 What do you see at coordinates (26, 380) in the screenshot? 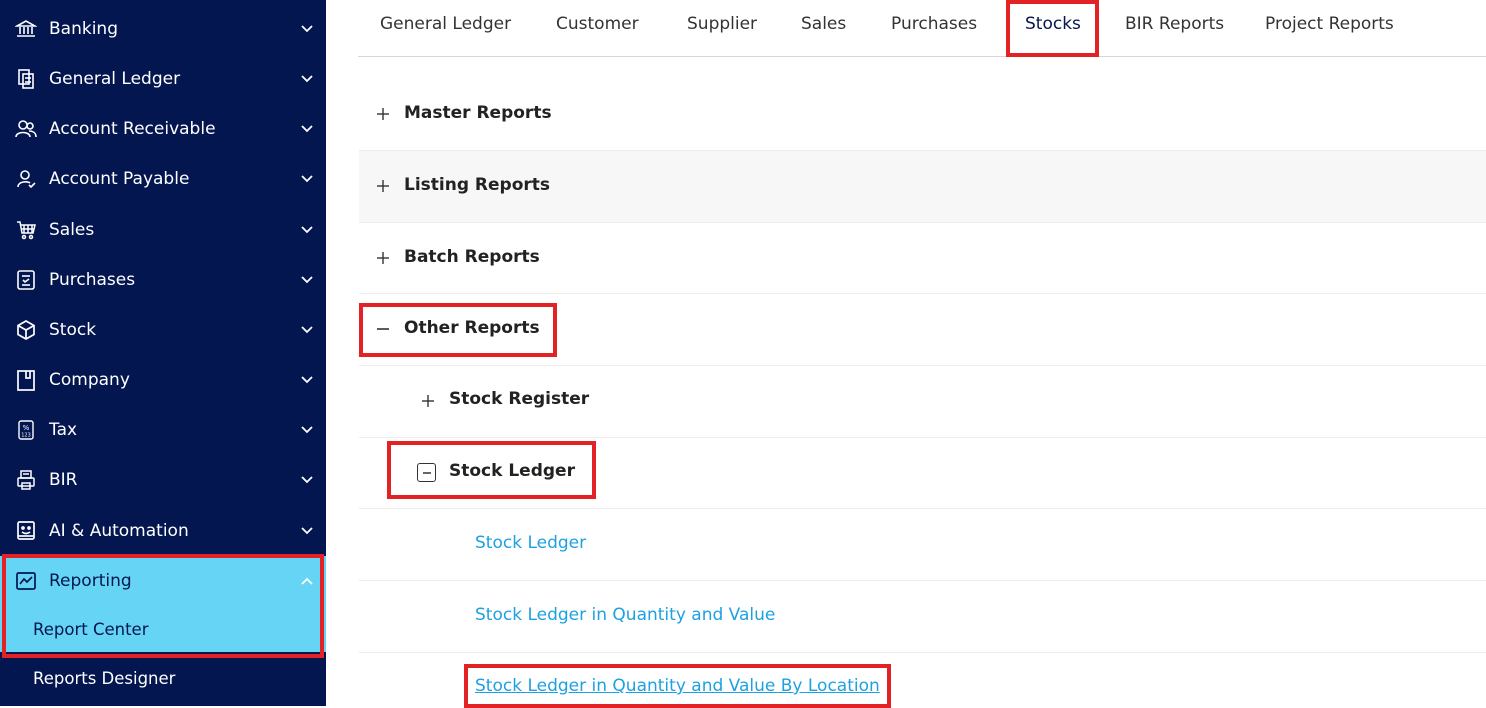
I see `building-icon` at bounding box center [26, 380].